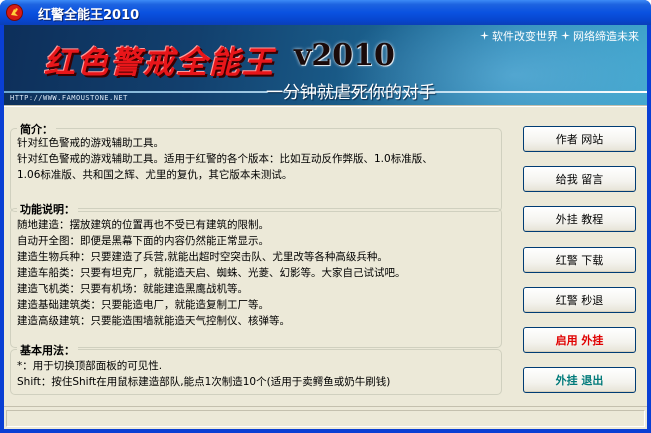  Describe the element at coordinates (14, 12) in the screenshot. I see `red-alert-logo-icon` at that location.